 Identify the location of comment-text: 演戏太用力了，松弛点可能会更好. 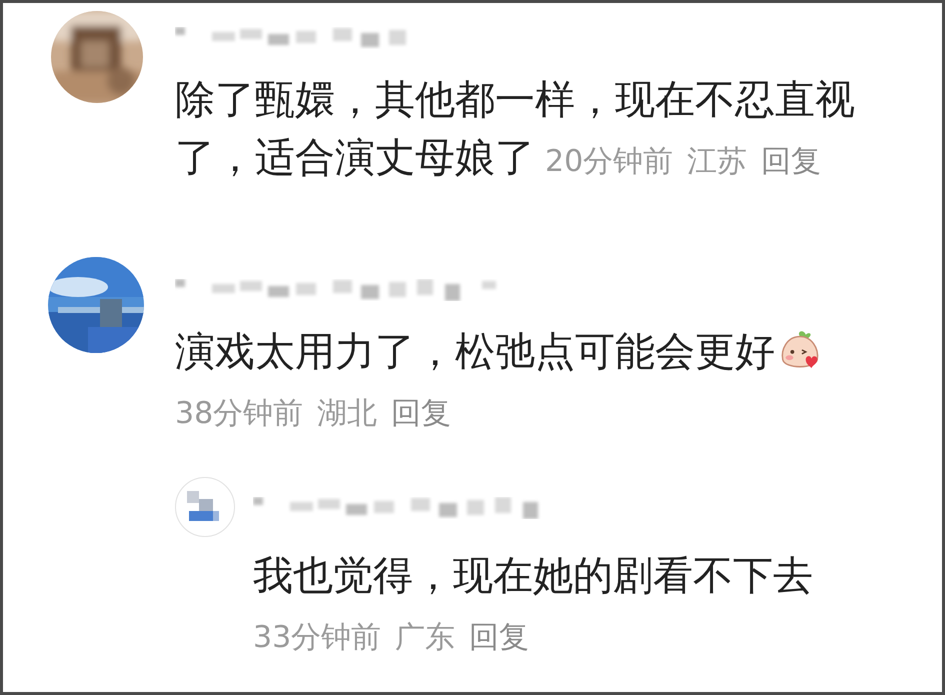
(515, 352).